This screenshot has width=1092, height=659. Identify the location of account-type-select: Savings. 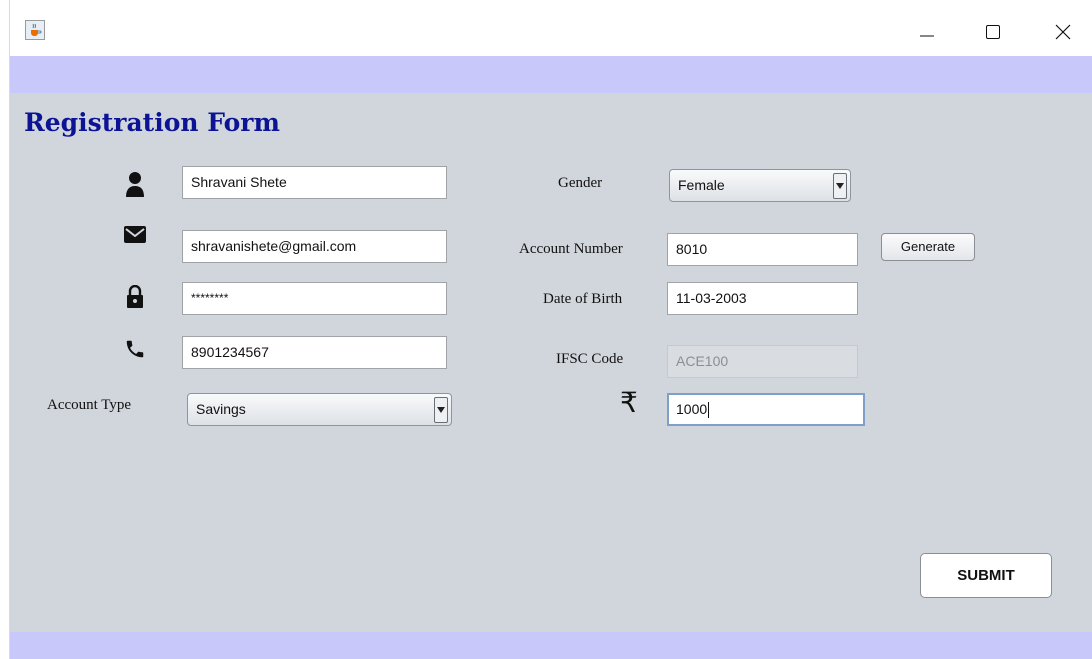
(319, 409).